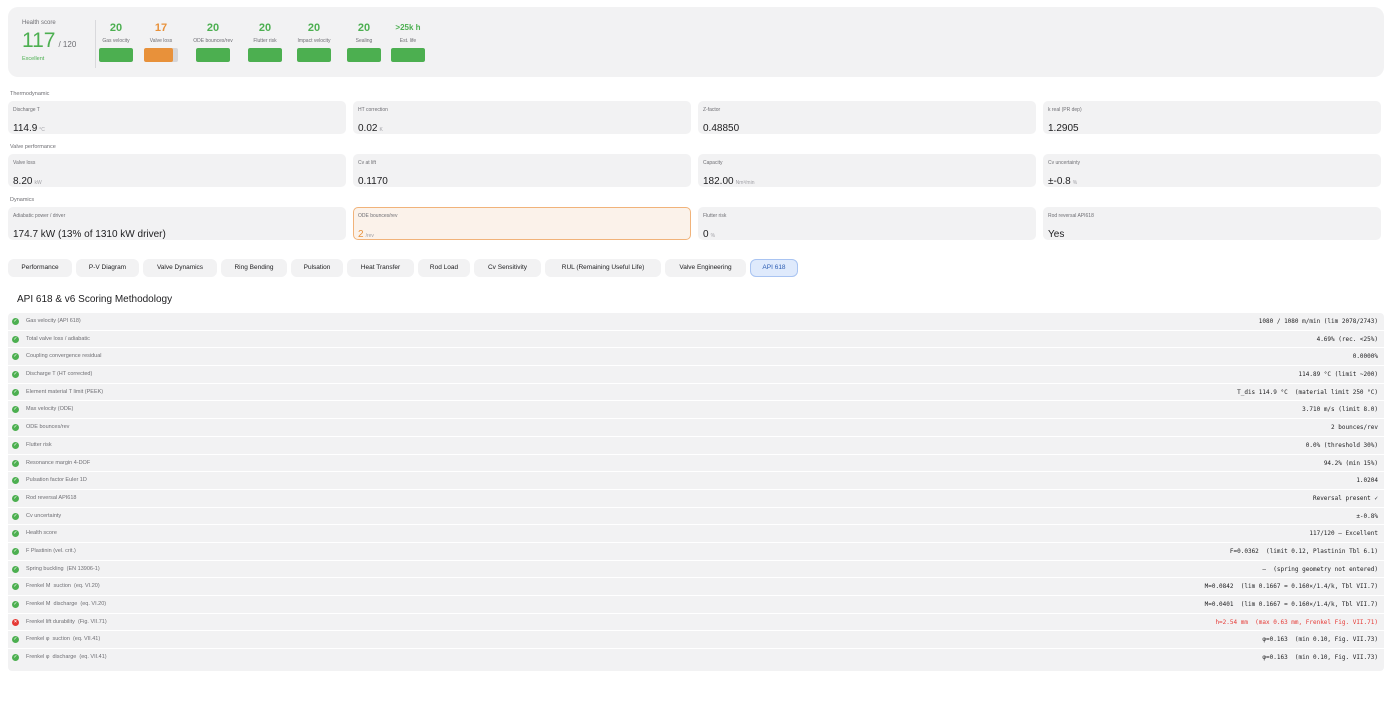 The width and height of the screenshot is (1400, 704). Describe the element at coordinates (254, 268) in the screenshot. I see `tab-ring-bending: Ring Bending` at that location.